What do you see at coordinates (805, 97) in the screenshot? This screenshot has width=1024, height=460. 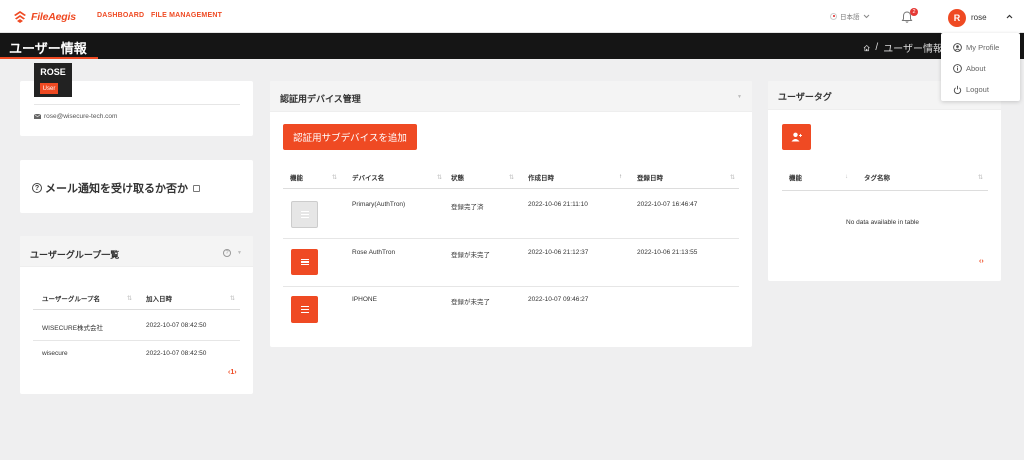 I see `card-title: ユーザータグ` at bounding box center [805, 97].